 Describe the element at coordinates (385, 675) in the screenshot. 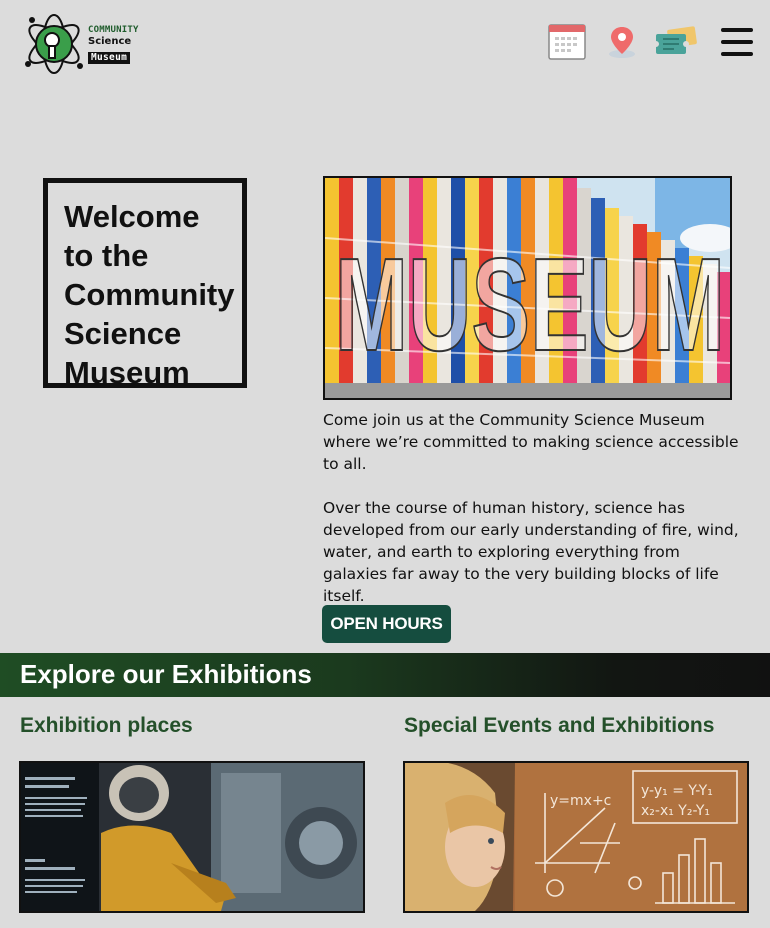

I see `explore-banner: Explore our Exhibitions` at that location.